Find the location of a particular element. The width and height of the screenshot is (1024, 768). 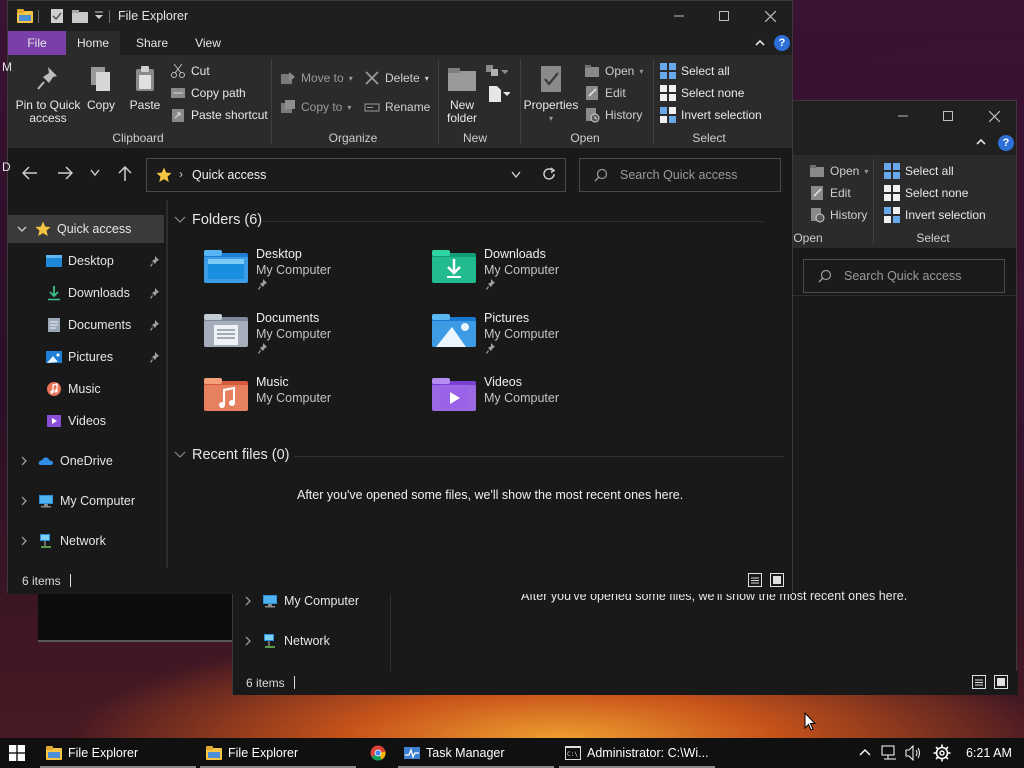

sidebar-item-onedrive: OneDrive is located at coordinates (86, 461).